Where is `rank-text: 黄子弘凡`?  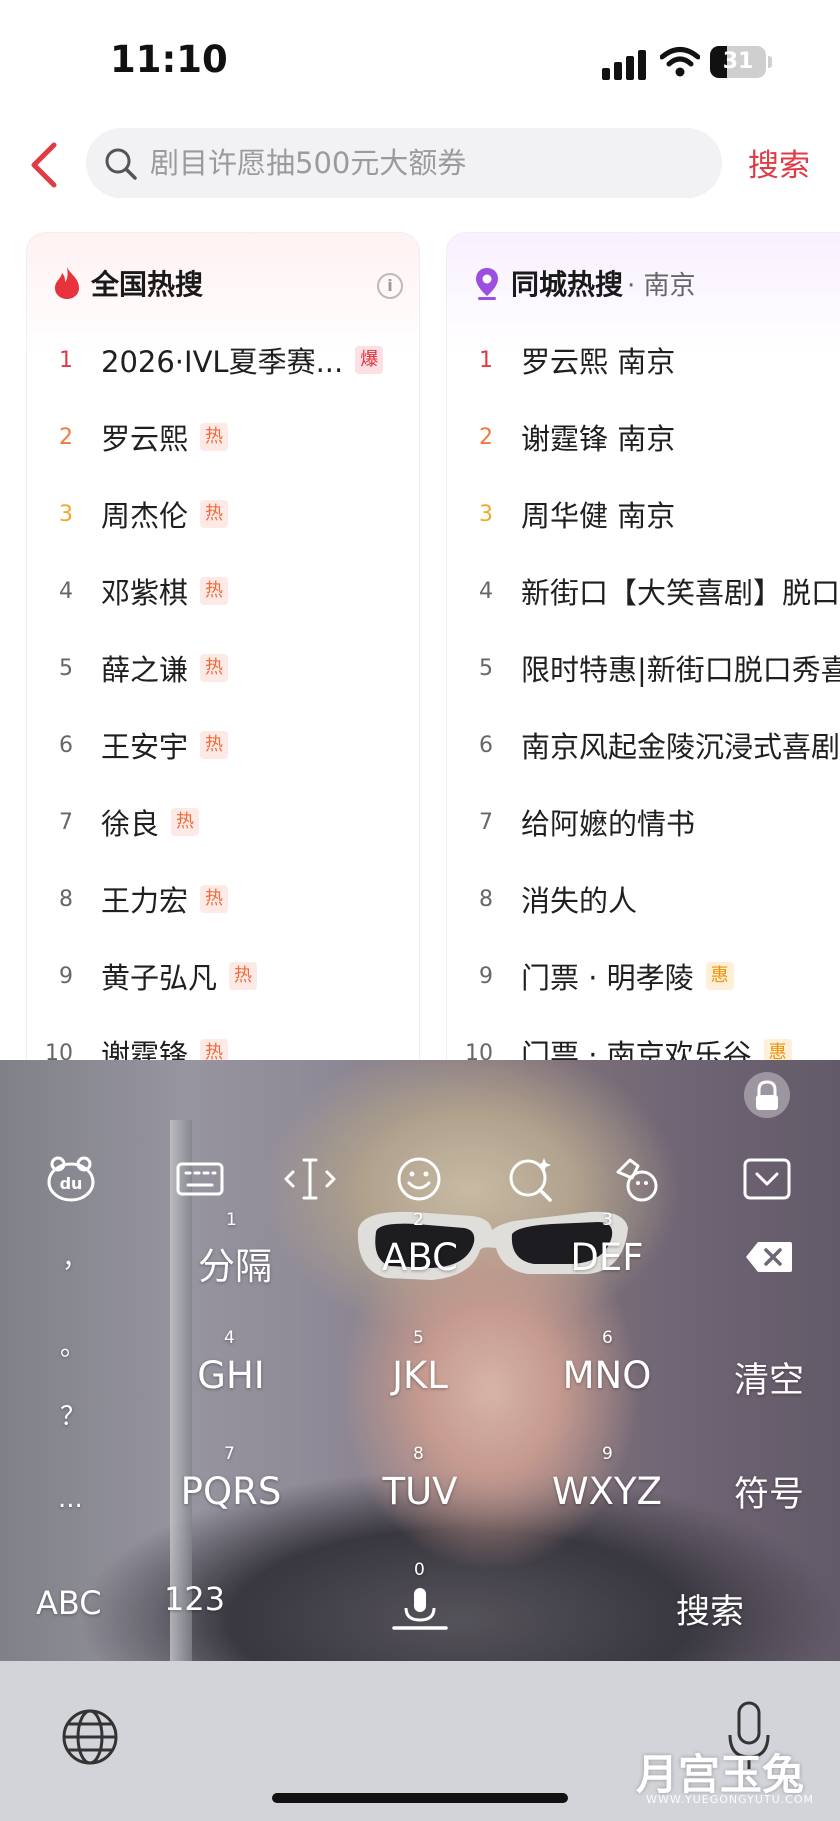
rank-text: 黄子弘凡 is located at coordinates (159, 978).